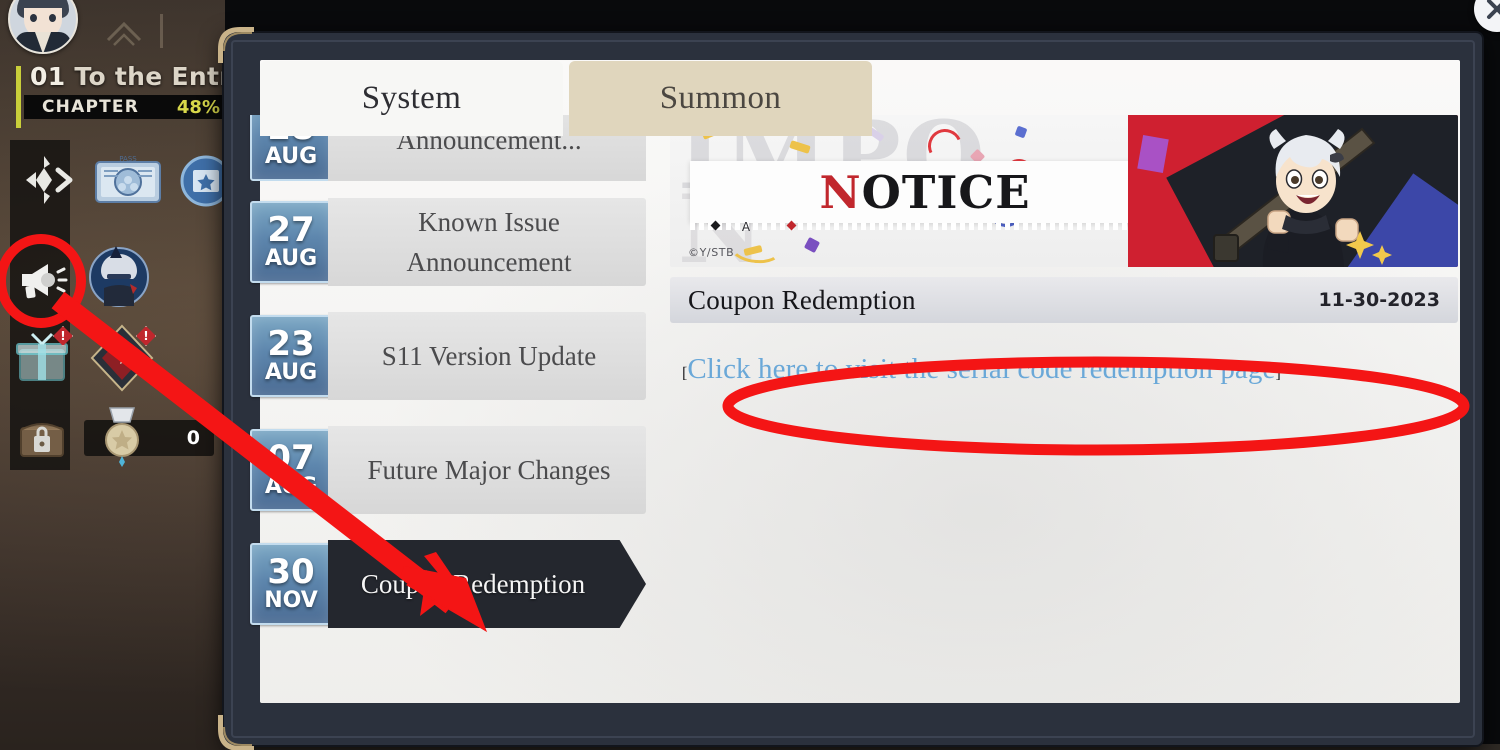 This screenshot has width=1500, height=750. Describe the element at coordinates (43, 356) in the screenshot. I see `gift-box-icon: !` at that location.